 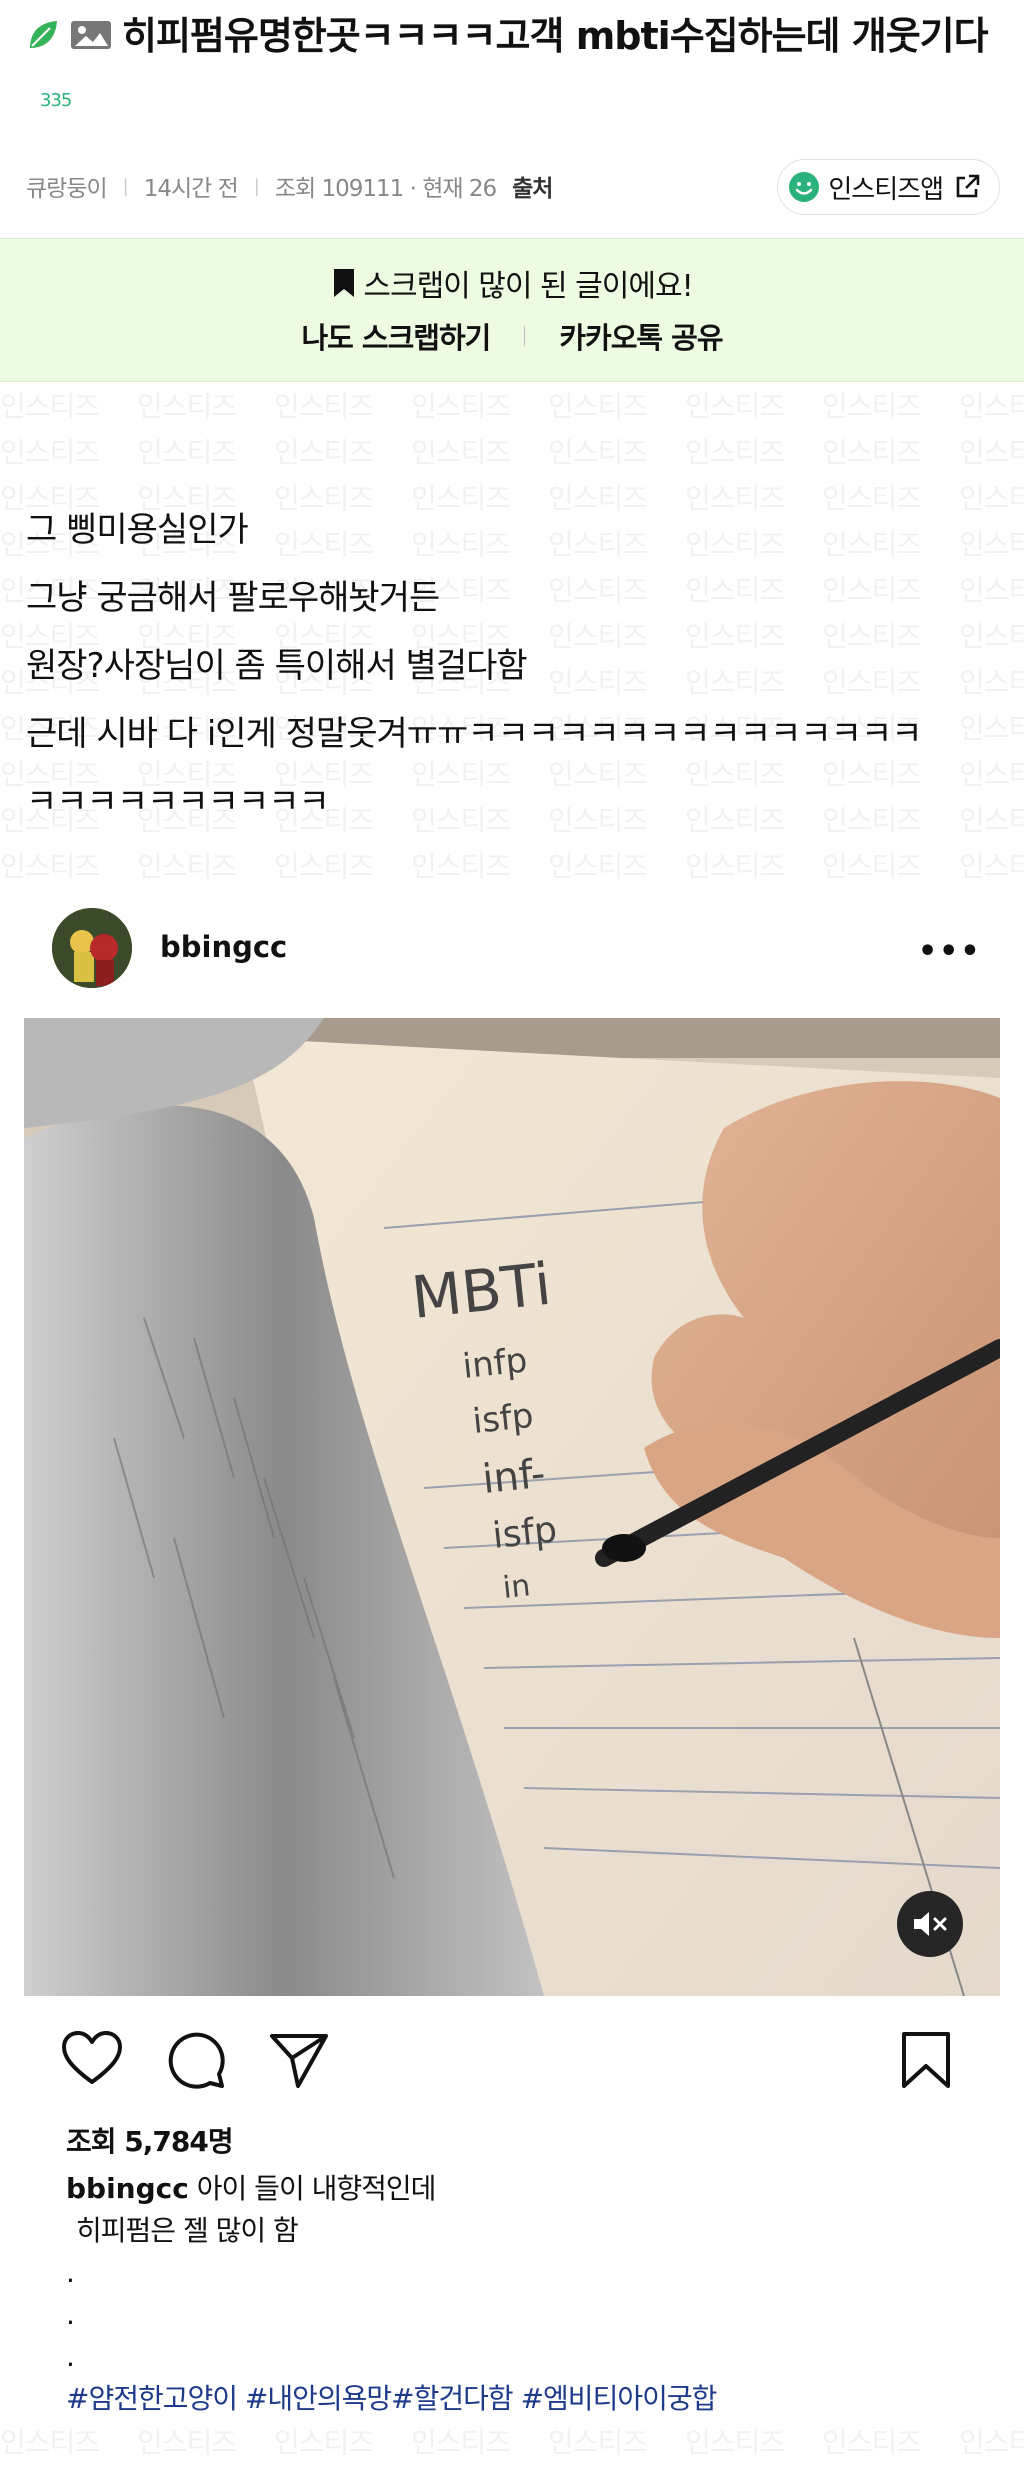 I want to click on banner-divider, so click(x=525, y=336).